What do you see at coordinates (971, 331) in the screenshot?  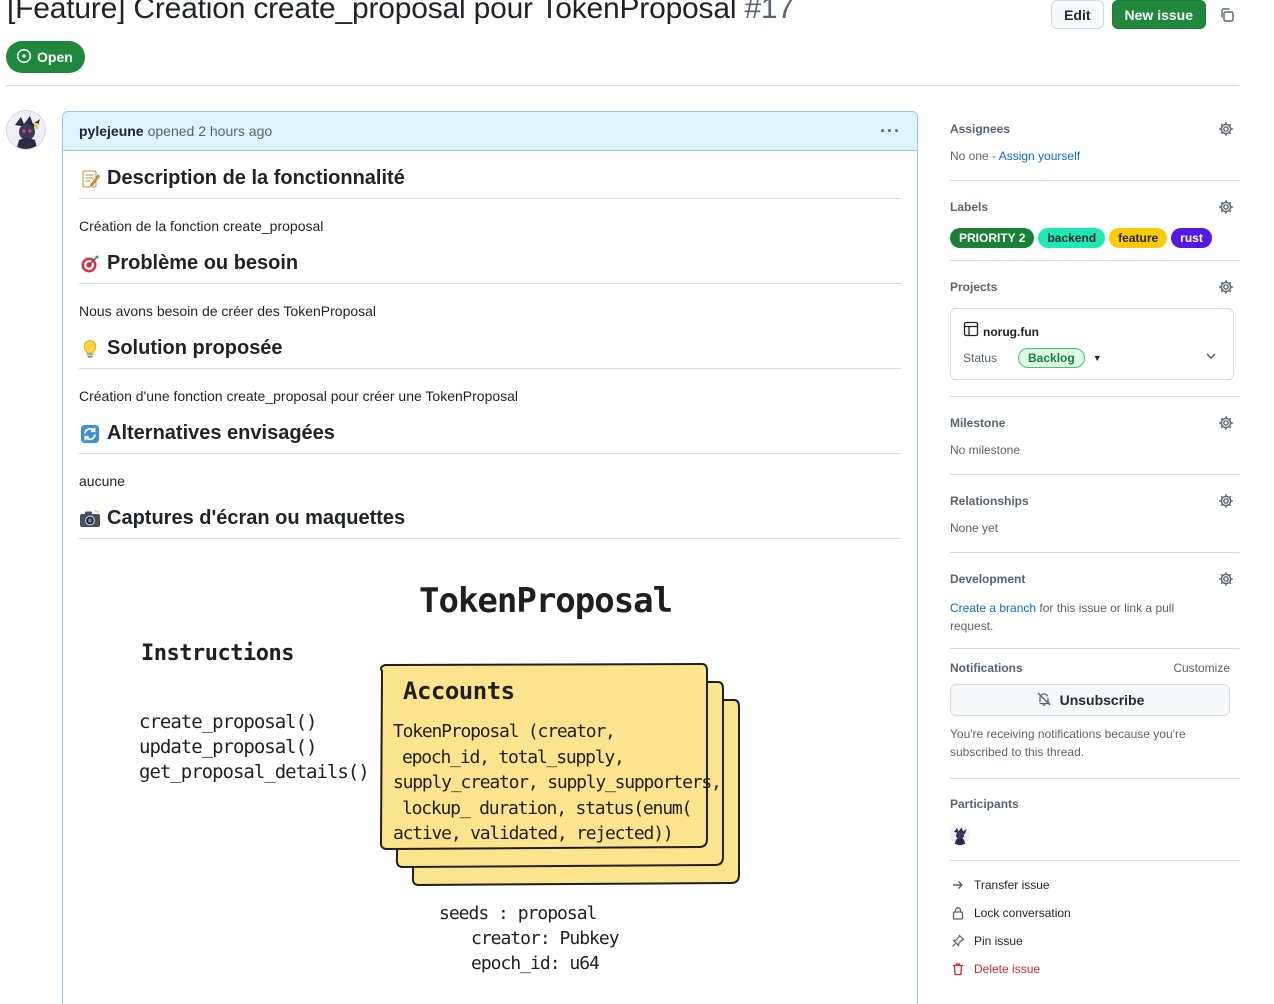 I see `table-icon` at bounding box center [971, 331].